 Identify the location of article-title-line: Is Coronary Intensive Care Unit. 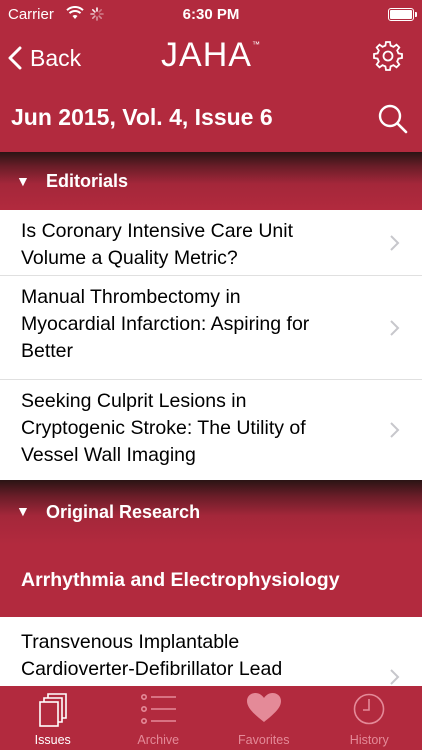
(157, 231).